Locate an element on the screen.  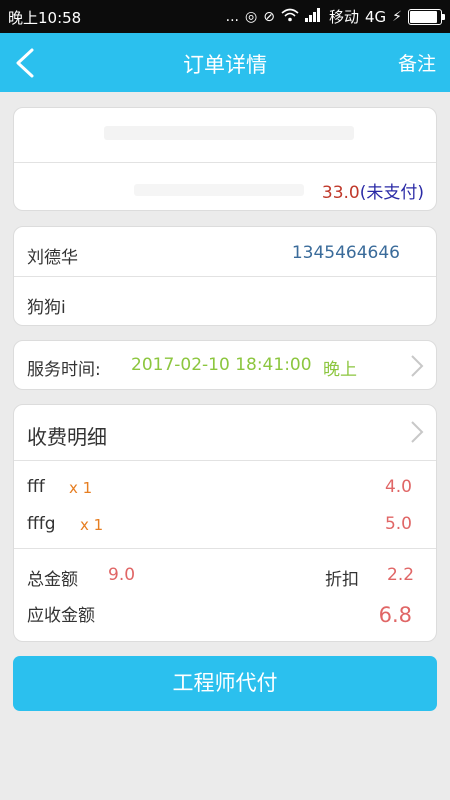
remark-button: 备注 is located at coordinates (417, 62).